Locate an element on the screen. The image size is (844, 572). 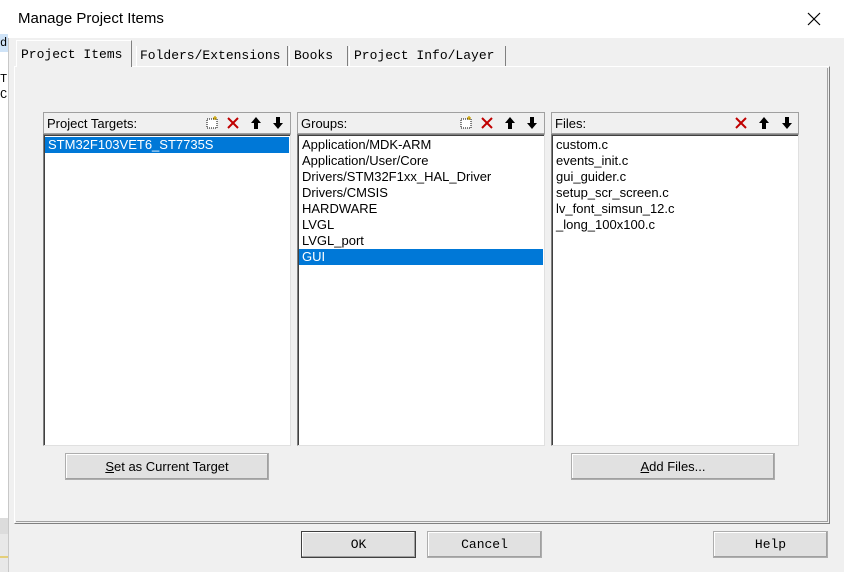
tab-books: Books is located at coordinates (318, 55).